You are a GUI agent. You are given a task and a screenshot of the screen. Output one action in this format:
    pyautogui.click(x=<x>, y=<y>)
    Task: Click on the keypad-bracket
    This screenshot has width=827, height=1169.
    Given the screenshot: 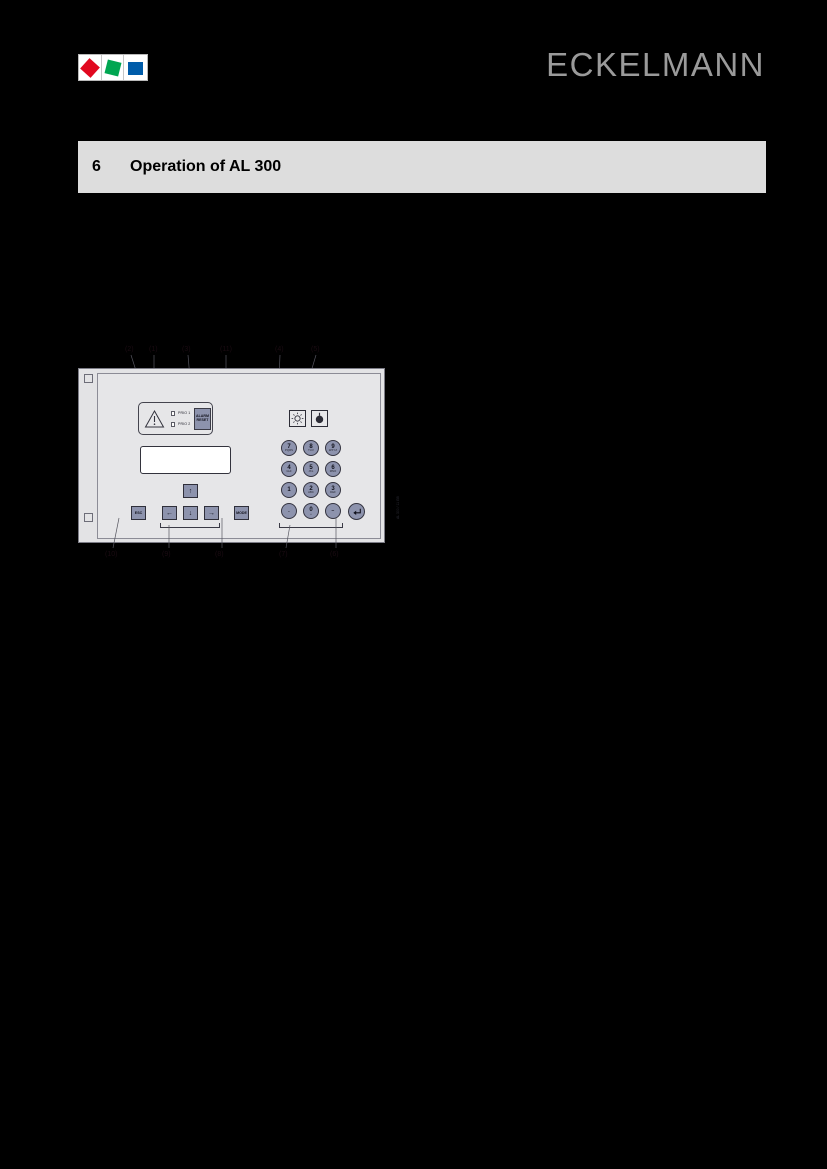 What is the action you would take?
    pyautogui.click(x=311, y=525)
    